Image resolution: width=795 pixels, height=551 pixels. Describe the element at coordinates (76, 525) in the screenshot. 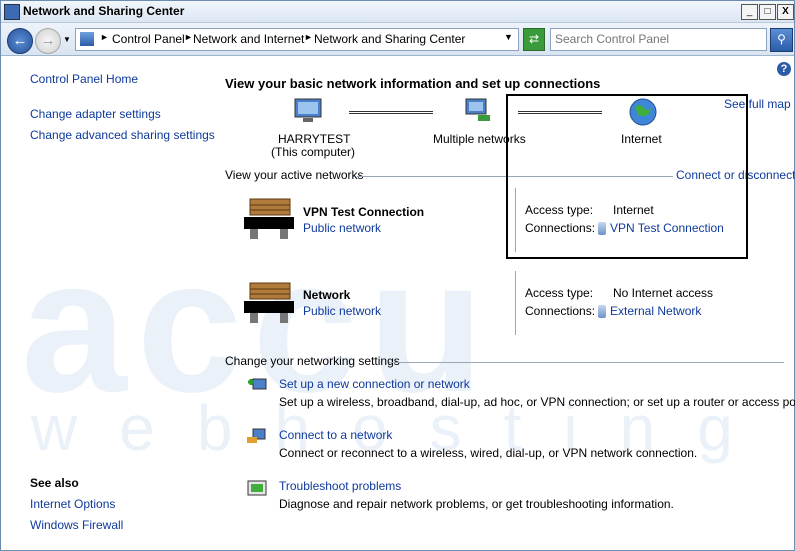

I see `windows-firewall-link: Windows Firewall` at that location.